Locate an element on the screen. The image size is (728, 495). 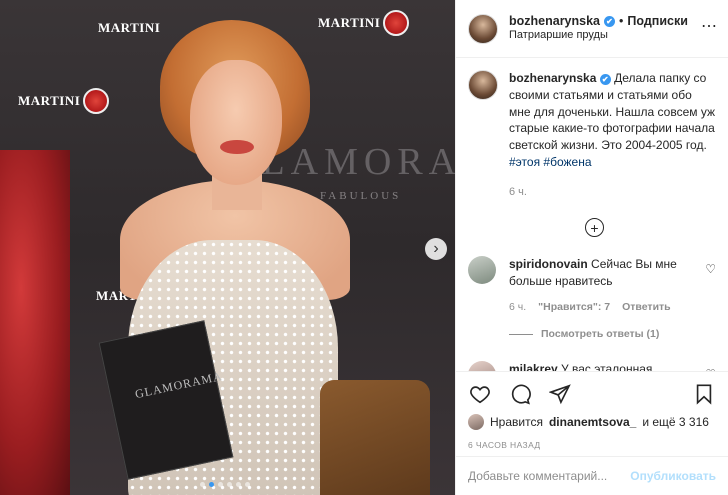
photo-red-figure is located at coordinates (35, 322).